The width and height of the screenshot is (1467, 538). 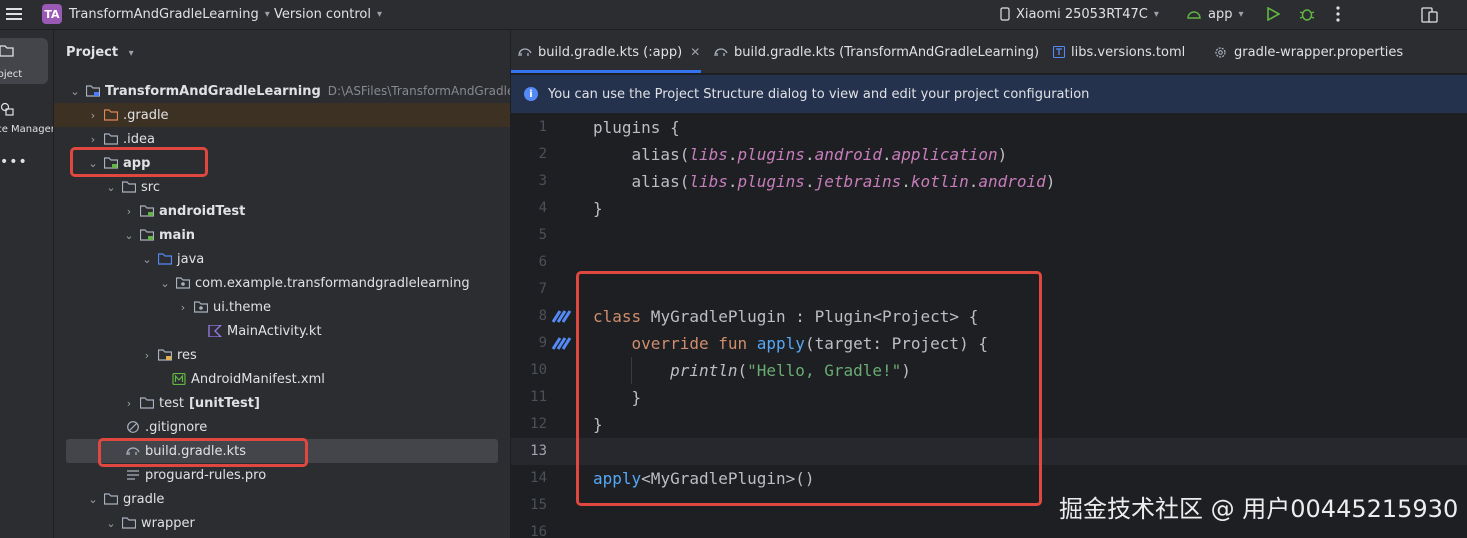 What do you see at coordinates (721, 52) in the screenshot?
I see `gradle-file-icon` at bounding box center [721, 52].